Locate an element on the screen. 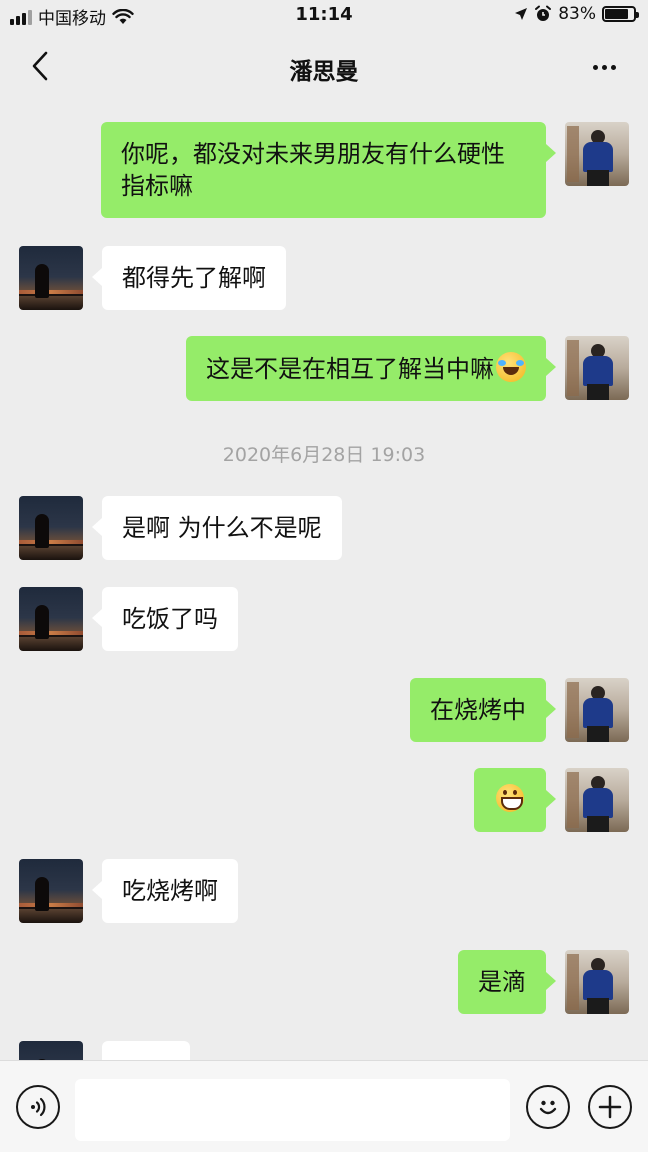 This screenshot has width=648, height=1152. message-bubble-incoming: 真好 is located at coordinates (146, 1050).